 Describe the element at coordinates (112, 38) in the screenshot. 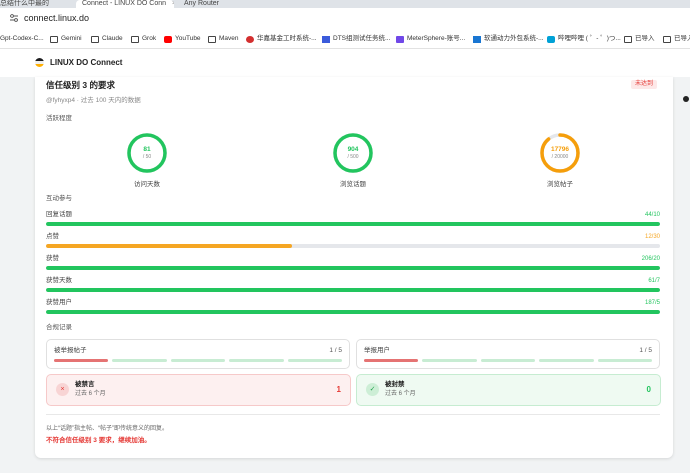

I see `bookmark-label: Claude` at that location.